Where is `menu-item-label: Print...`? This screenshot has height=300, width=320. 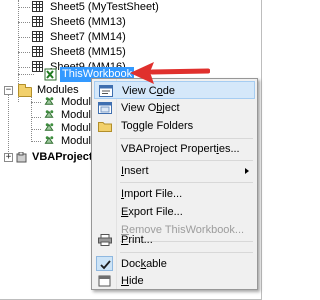 menu-item-label: Print... is located at coordinates (137, 240).